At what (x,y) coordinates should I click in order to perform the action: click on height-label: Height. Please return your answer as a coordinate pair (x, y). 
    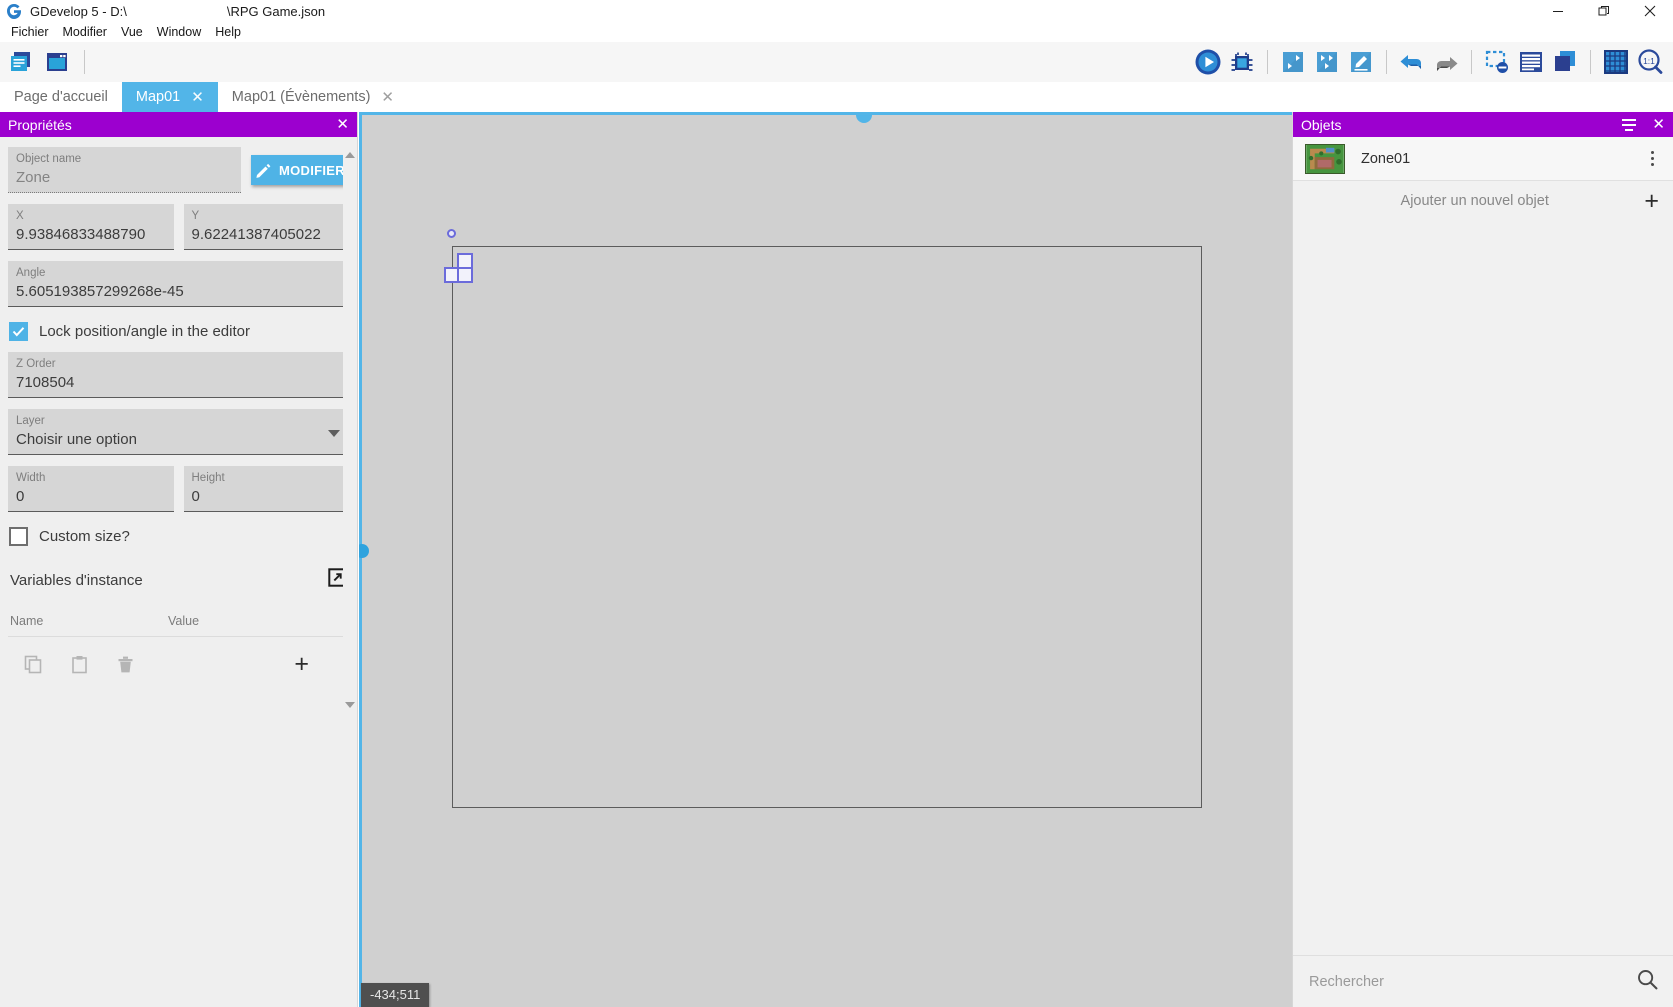
    Looking at the image, I should click on (208, 478).